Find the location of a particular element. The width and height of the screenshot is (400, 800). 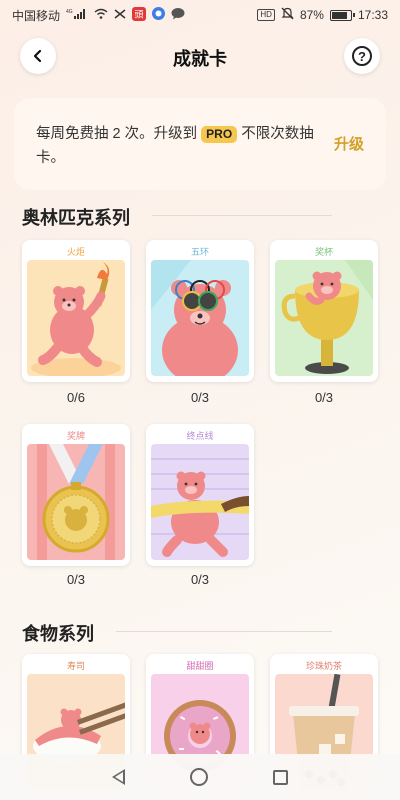

chat-icon is located at coordinates (178, 15).